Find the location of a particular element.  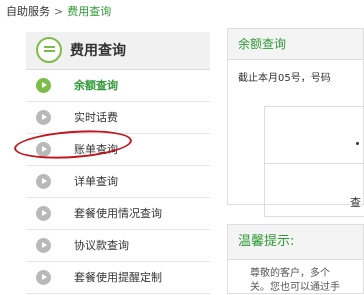

sidebar-item-balance: 余额查询 is located at coordinates (118, 86).